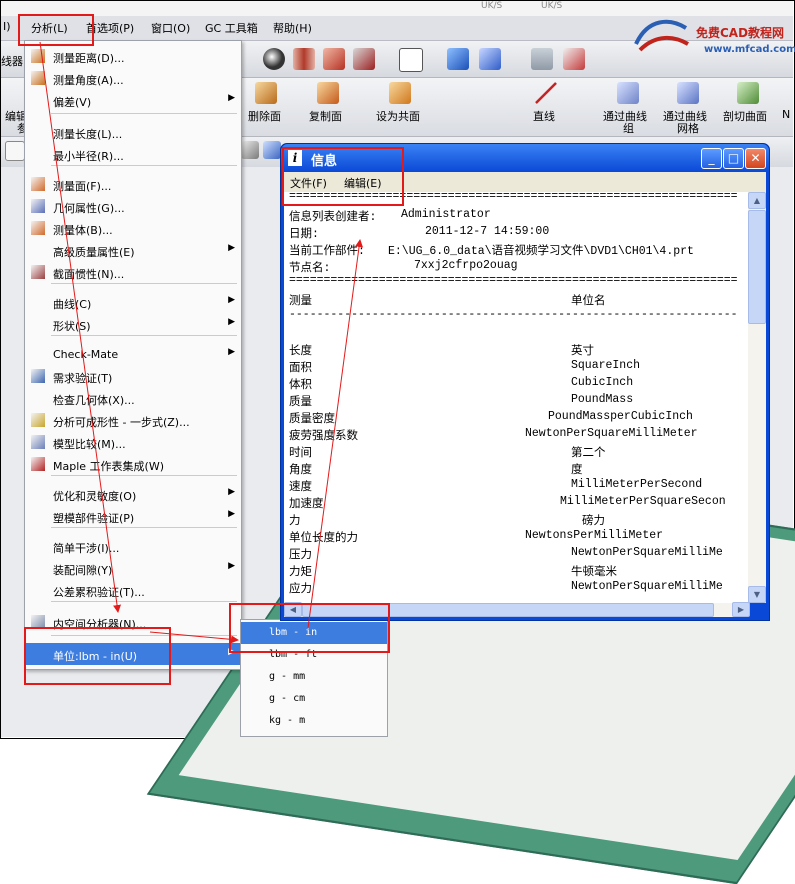 Image resolution: width=795 pixels, height=884 pixels. Describe the element at coordinates (335, 434) in the screenshot. I see `arrow-submenu-to-info` at that location.